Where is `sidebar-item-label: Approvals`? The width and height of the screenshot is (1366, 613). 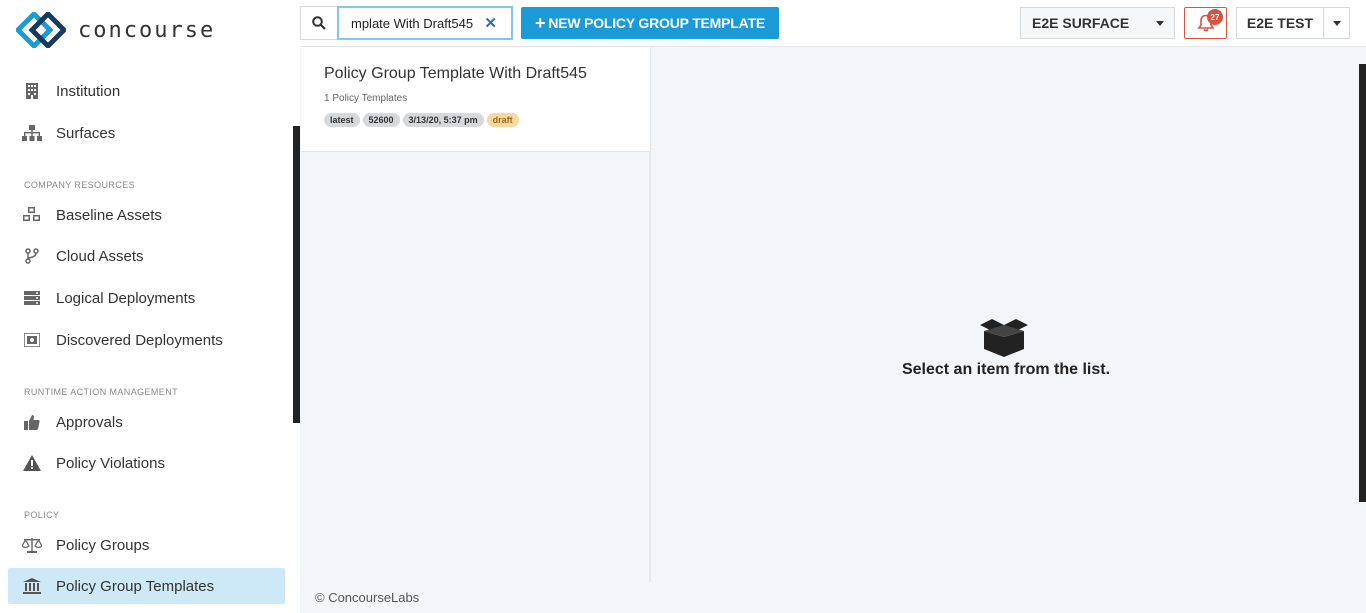
sidebar-item-label: Approvals is located at coordinates (89, 422).